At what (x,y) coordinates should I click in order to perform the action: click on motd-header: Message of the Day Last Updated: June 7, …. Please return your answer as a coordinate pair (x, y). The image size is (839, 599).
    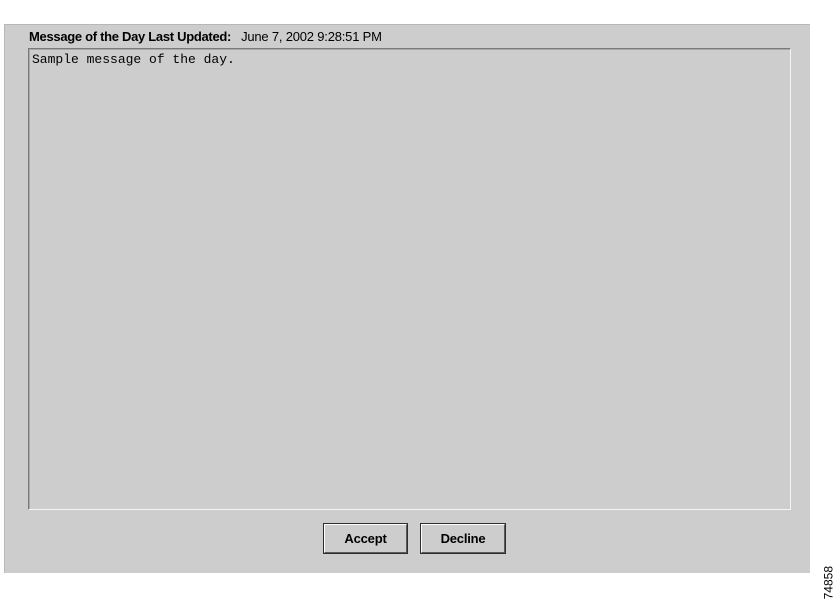
    Looking at the image, I should click on (205, 37).